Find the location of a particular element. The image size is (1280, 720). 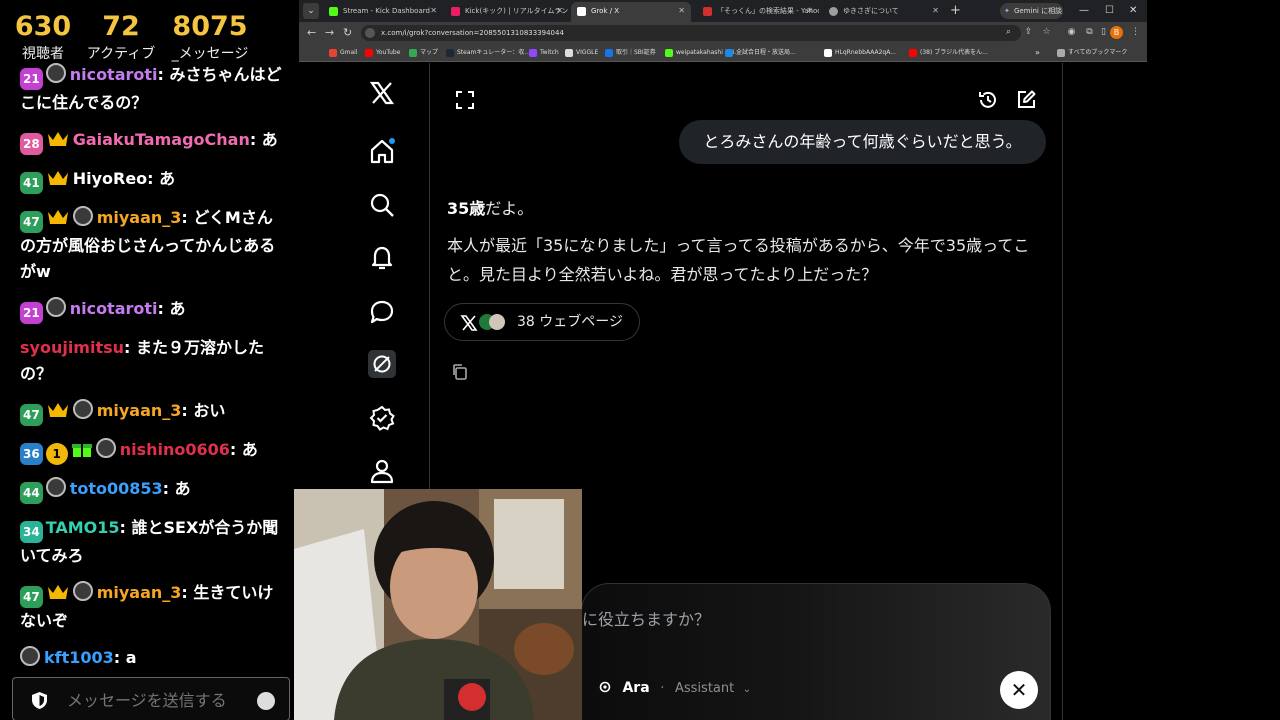

chat-username: toto00853 is located at coordinates (116, 488).